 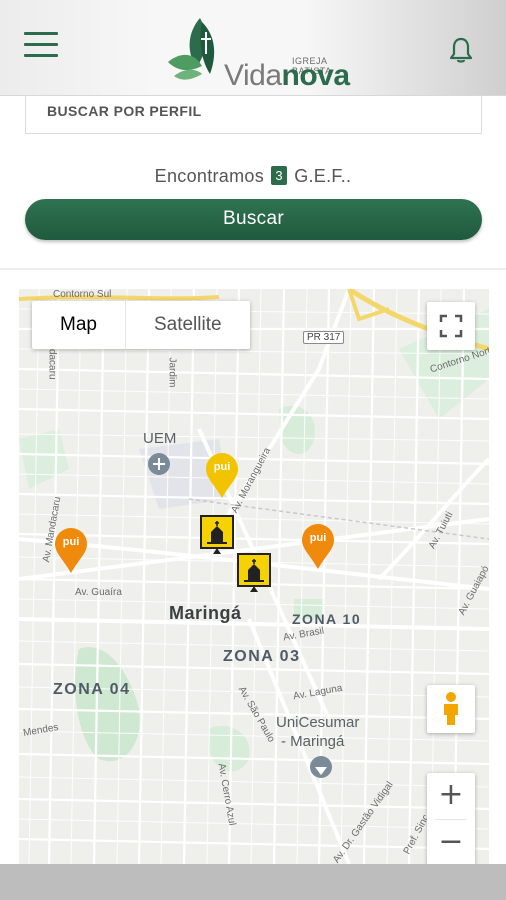 What do you see at coordinates (172, 372) in the screenshot?
I see `street-label-jardim: Jardim` at bounding box center [172, 372].